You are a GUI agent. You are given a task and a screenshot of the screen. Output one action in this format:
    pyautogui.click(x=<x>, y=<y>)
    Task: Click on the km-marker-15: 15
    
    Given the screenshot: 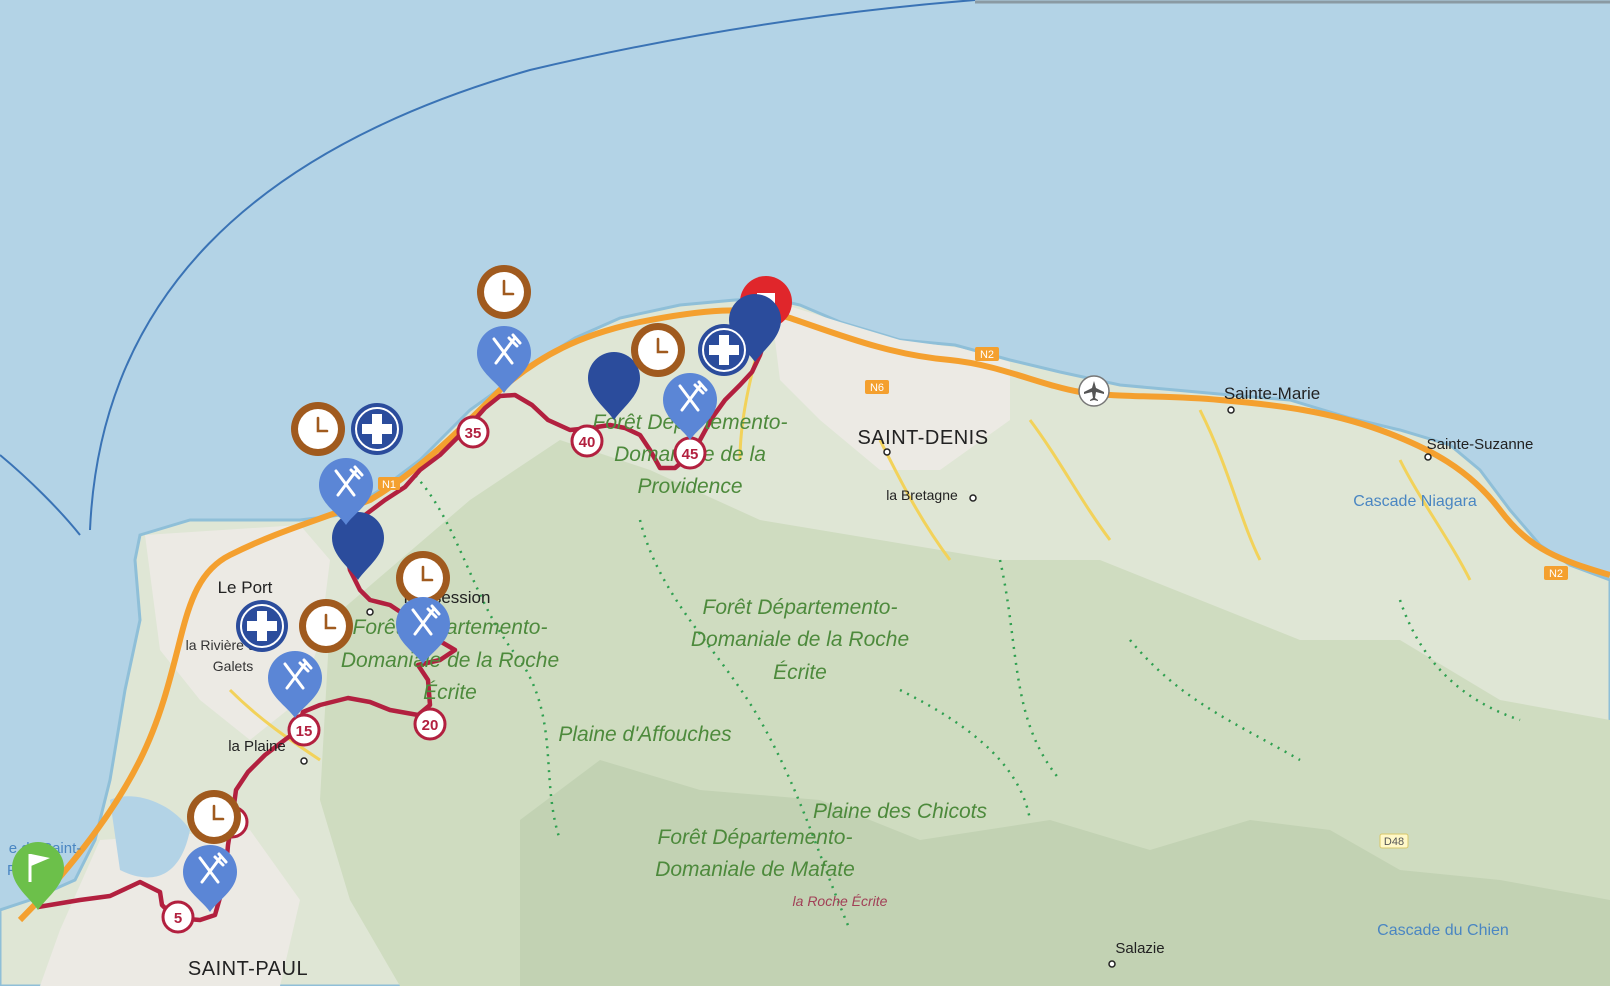 What is the action you would take?
    pyautogui.click(x=304, y=730)
    